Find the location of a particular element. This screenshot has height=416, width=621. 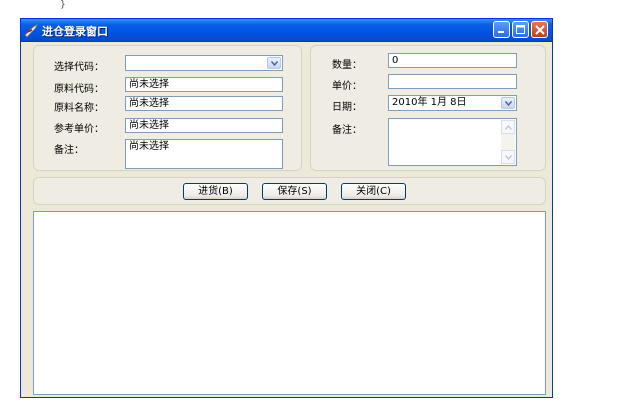

date-label: 日期： is located at coordinates (347, 107).